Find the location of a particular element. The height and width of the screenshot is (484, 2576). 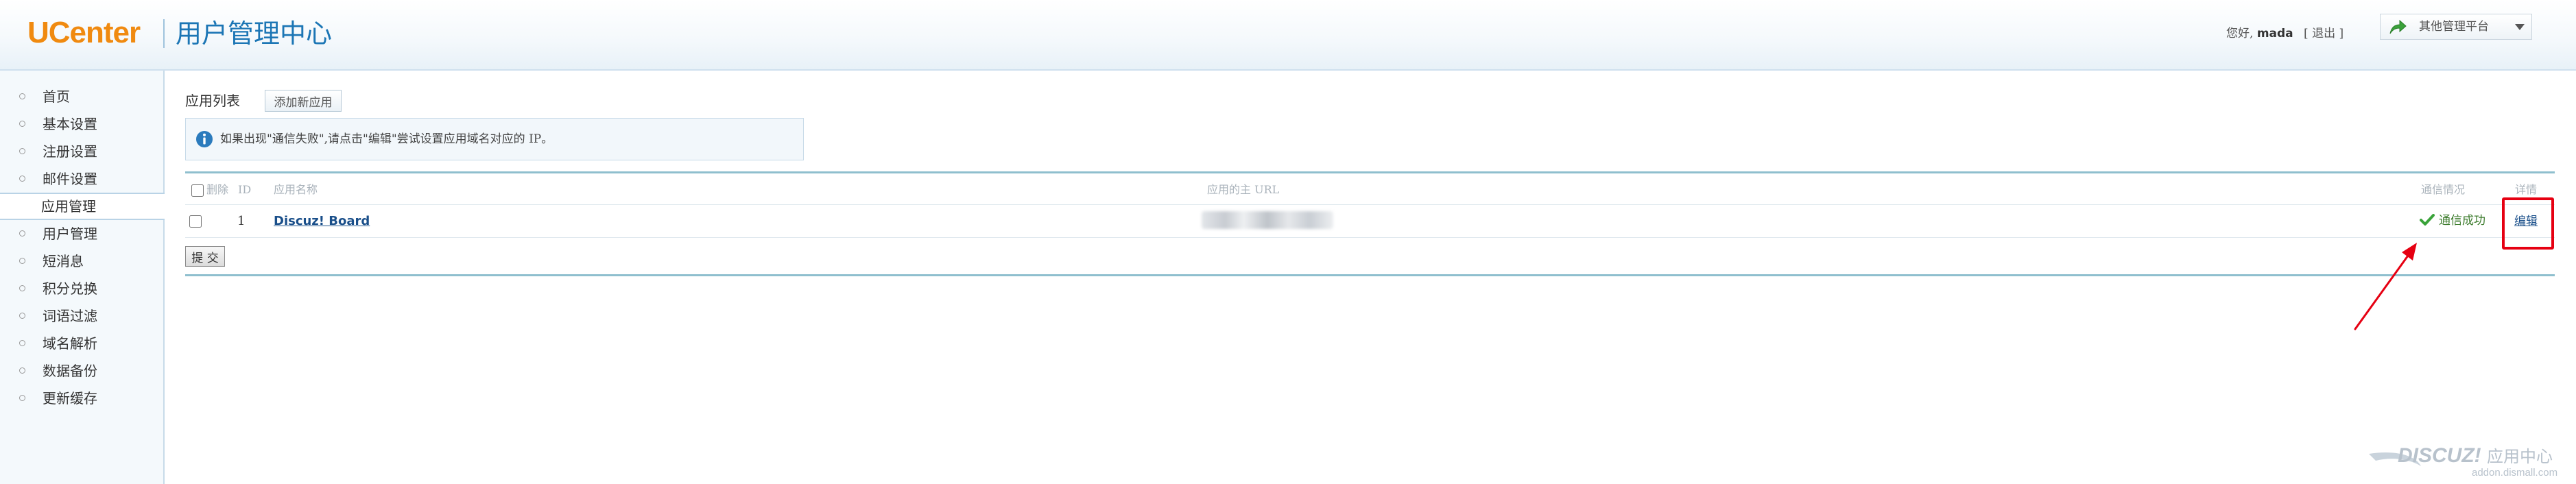

sidebar-item-register-settings: 注册设置 is located at coordinates (81, 151).